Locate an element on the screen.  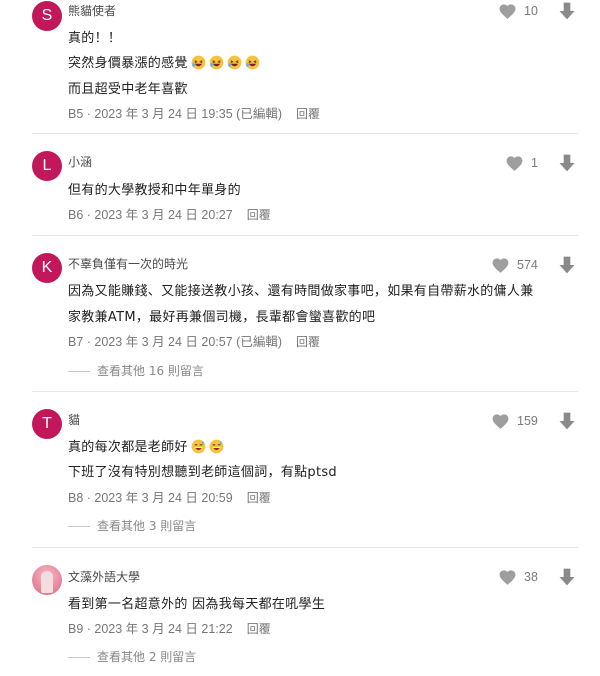
comment-meta: B6 · 2023 年 3 月 24 日 20:27 回覆 is located at coordinates (169, 213).